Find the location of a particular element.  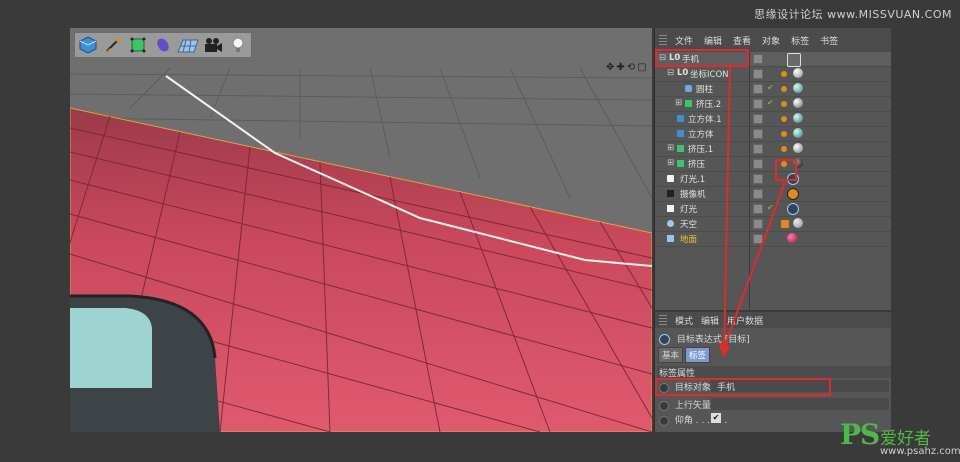

object-row-coord: ⊟ L0 坐标ICON is located at coordinates (773, 74).